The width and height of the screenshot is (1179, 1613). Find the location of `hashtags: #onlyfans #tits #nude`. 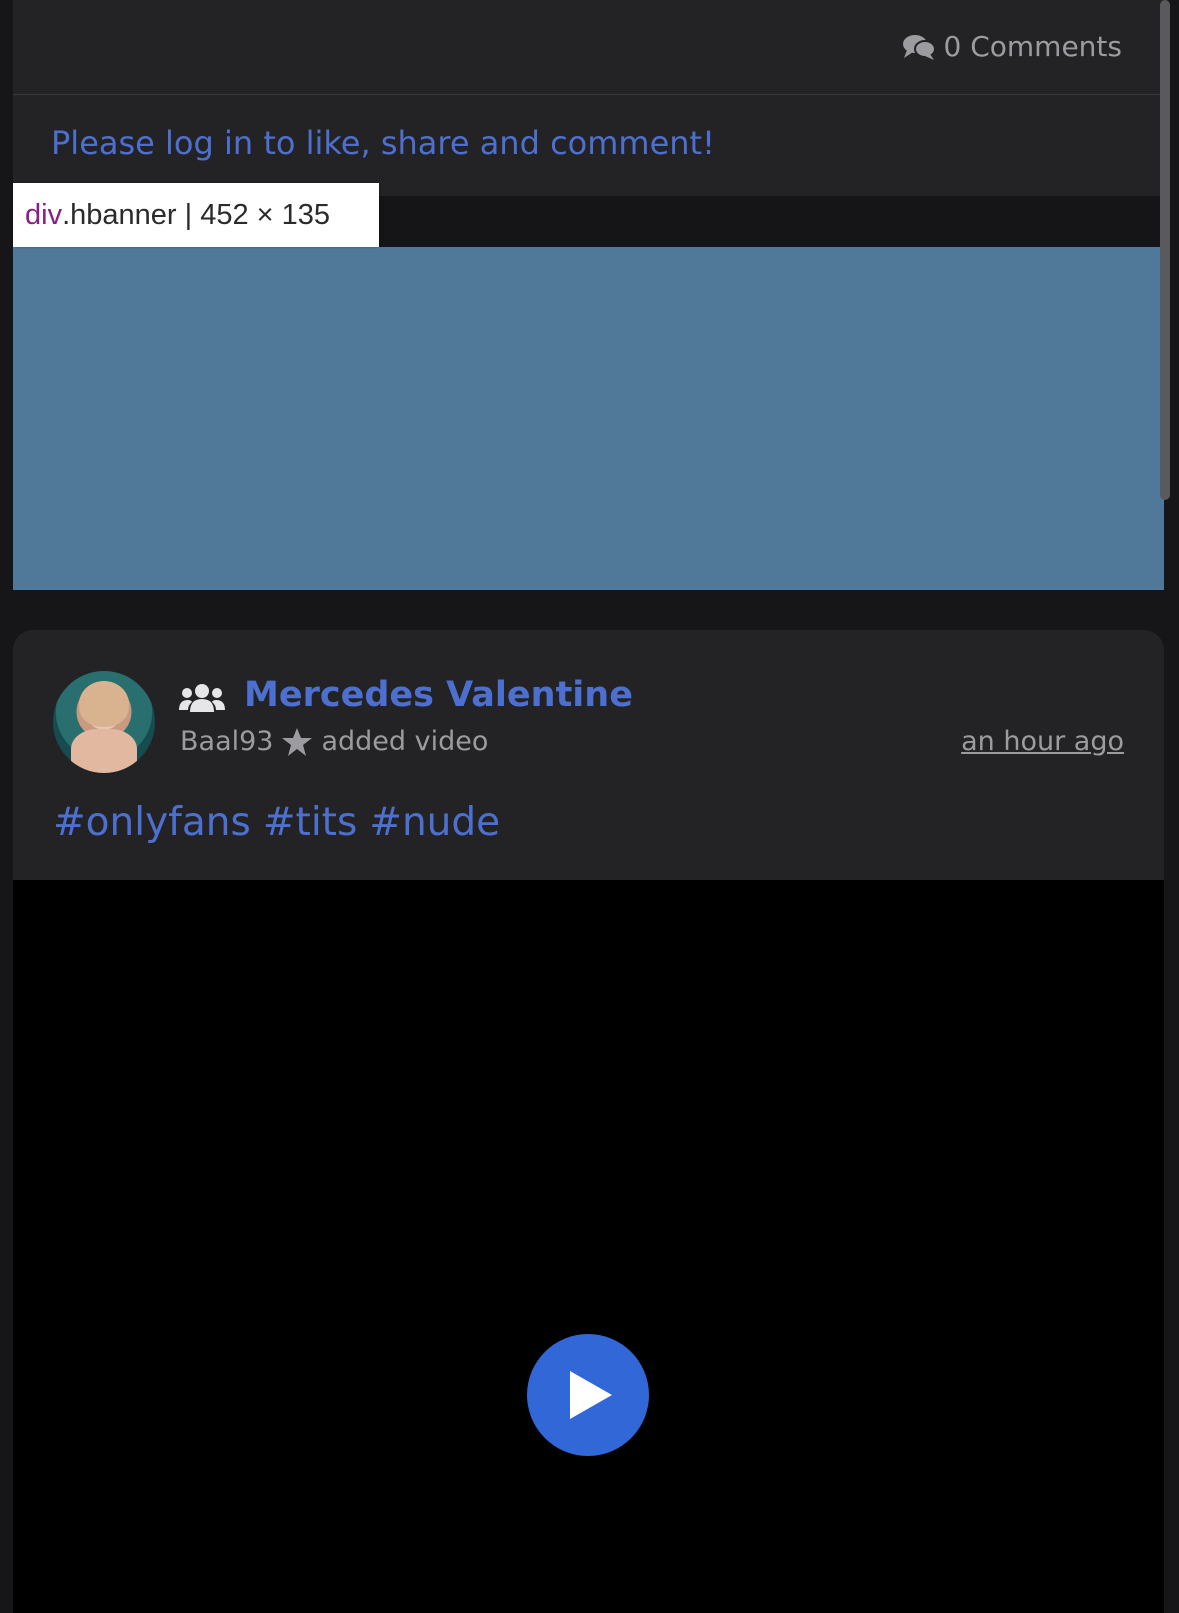

hashtags: #onlyfans #tits #nude is located at coordinates (276, 822).